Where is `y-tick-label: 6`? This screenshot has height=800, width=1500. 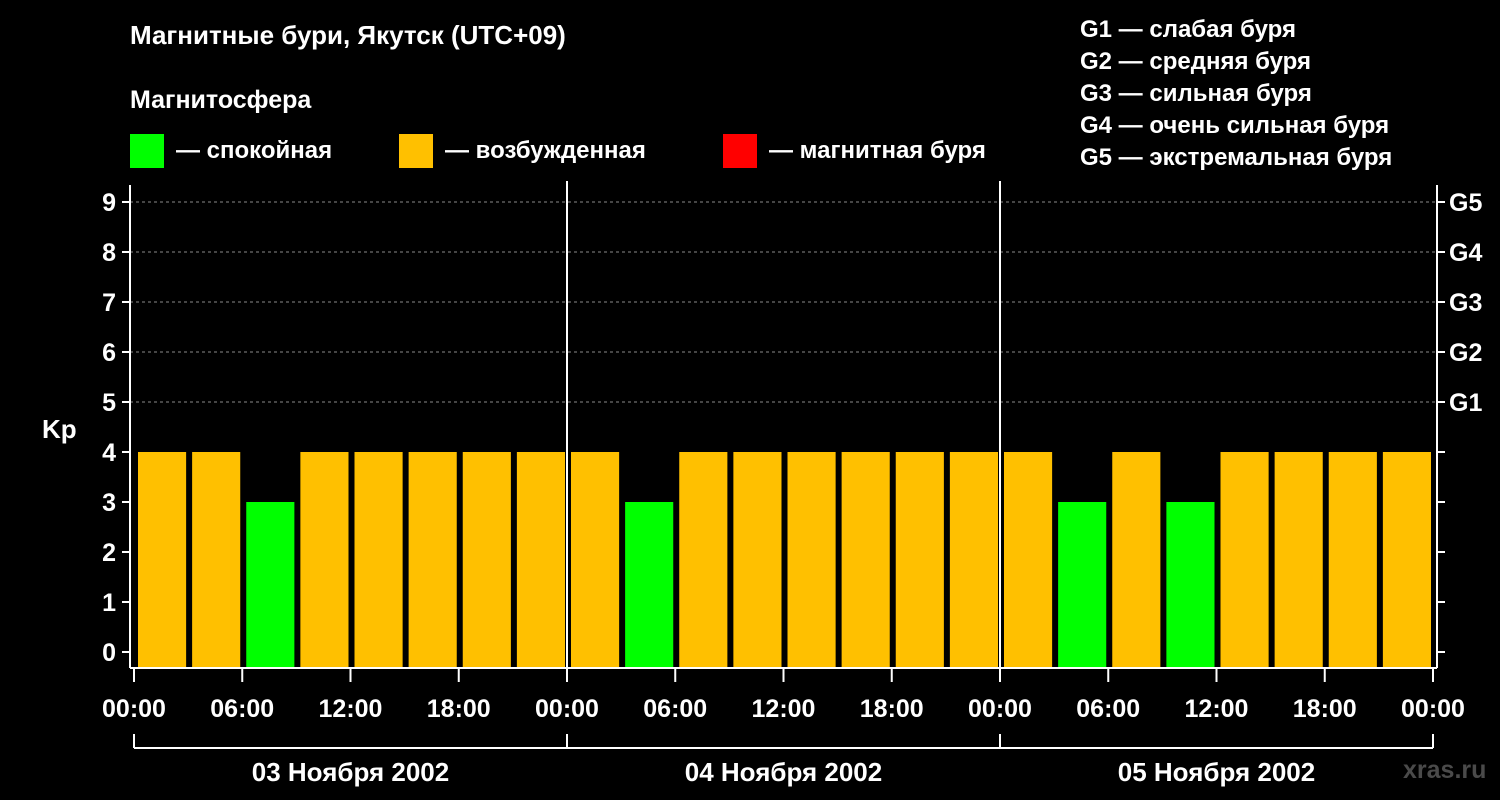
y-tick-label: 6 is located at coordinates (109, 353).